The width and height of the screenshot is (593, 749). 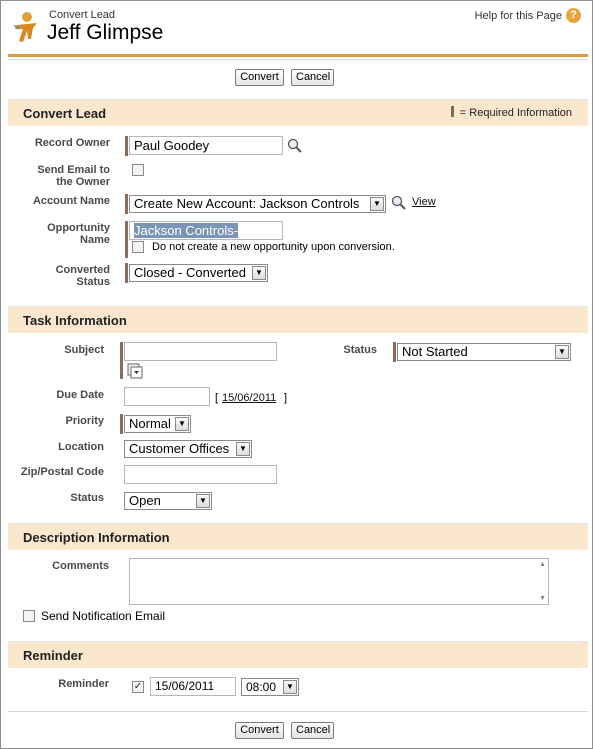 I want to click on location-label: Location, so click(x=81, y=447).